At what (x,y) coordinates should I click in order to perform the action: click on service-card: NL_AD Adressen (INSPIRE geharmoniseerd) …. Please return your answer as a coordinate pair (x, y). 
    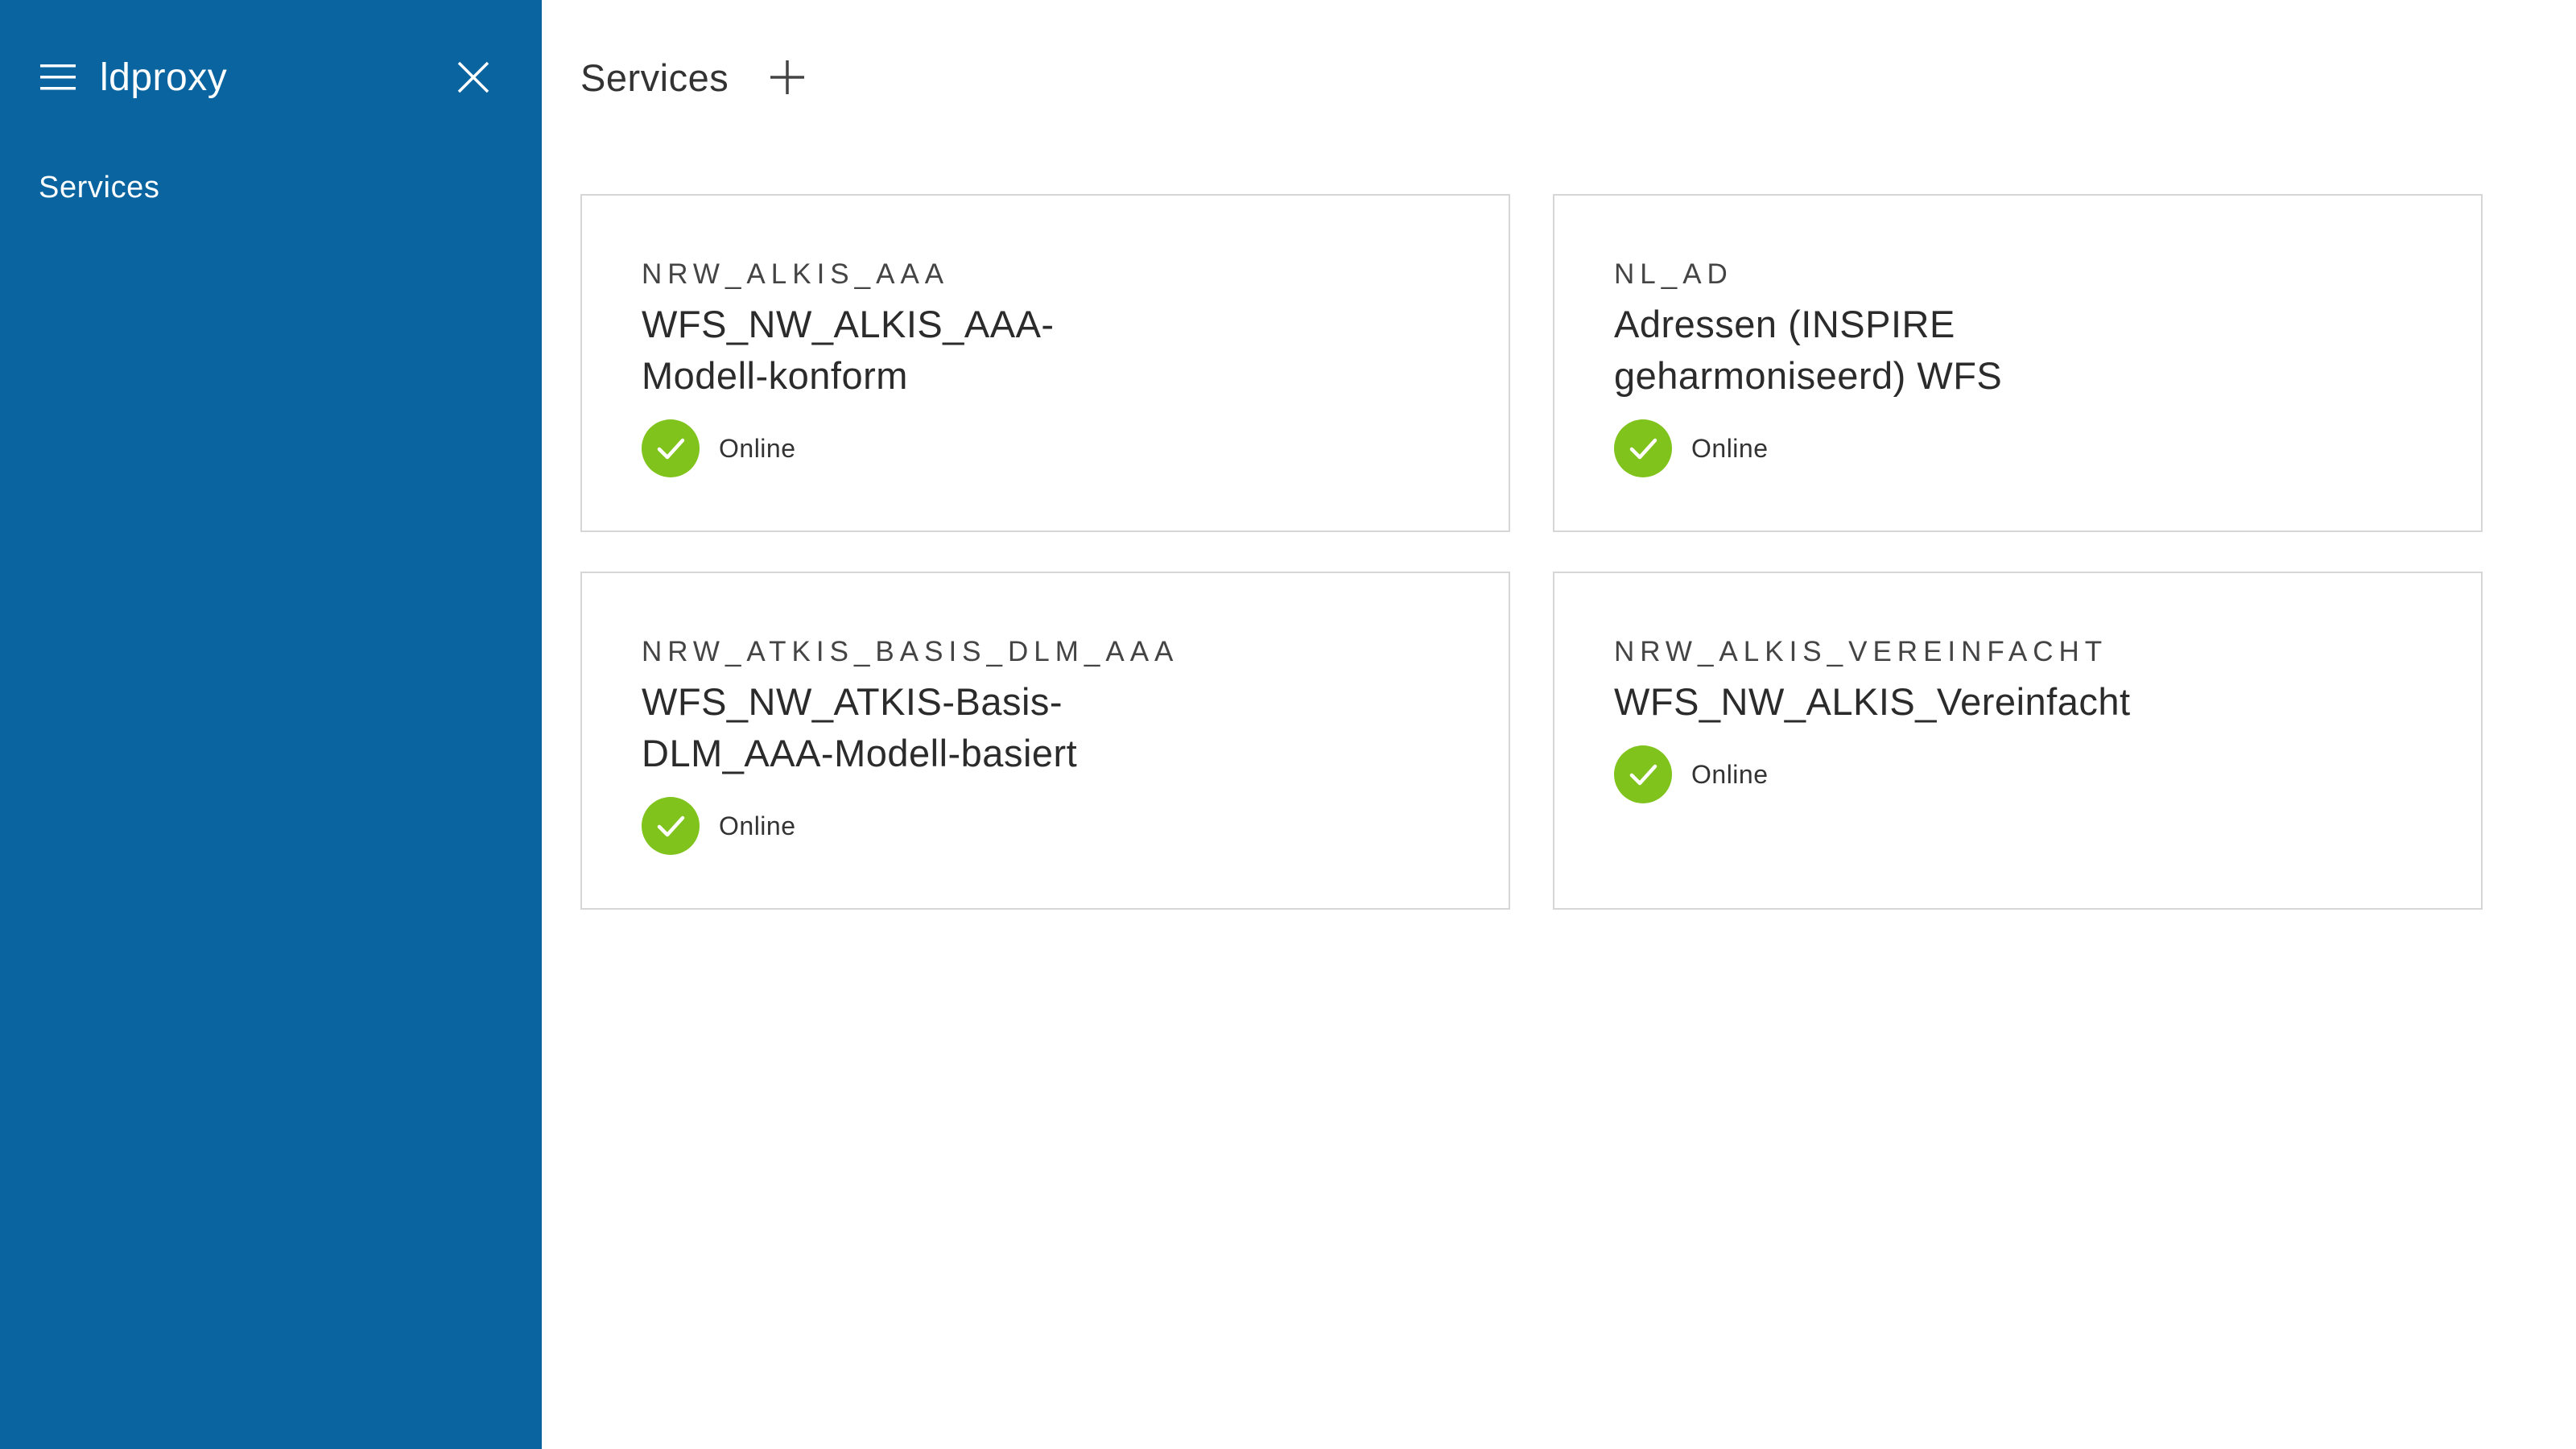
    Looking at the image, I should click on (2018, 363).